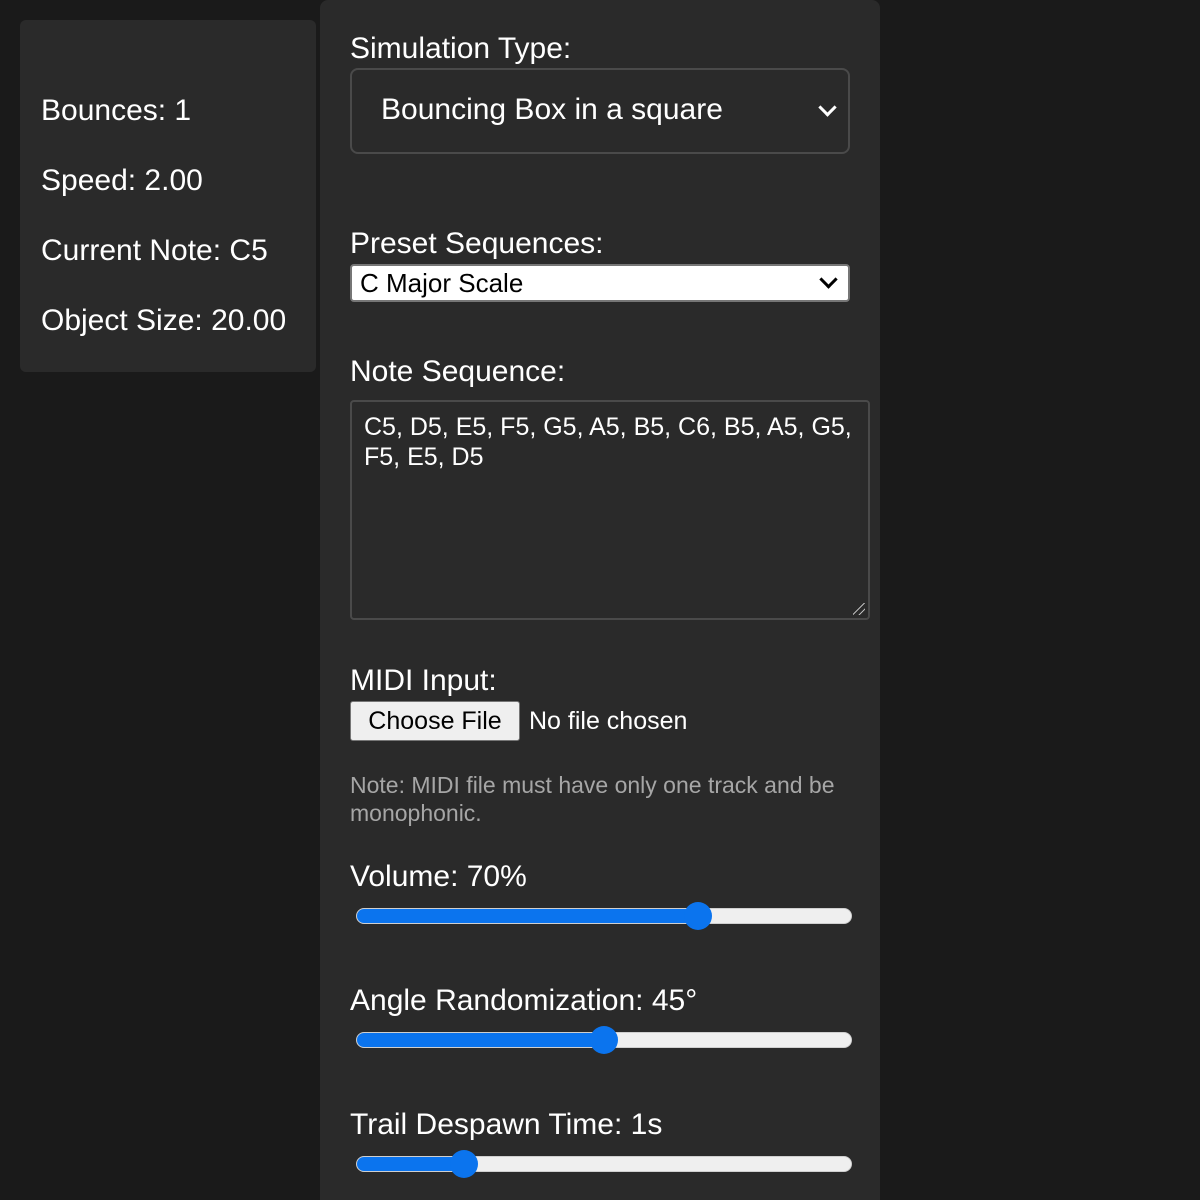  I want to click on angle-randomization-slider, so click(604, 1040).